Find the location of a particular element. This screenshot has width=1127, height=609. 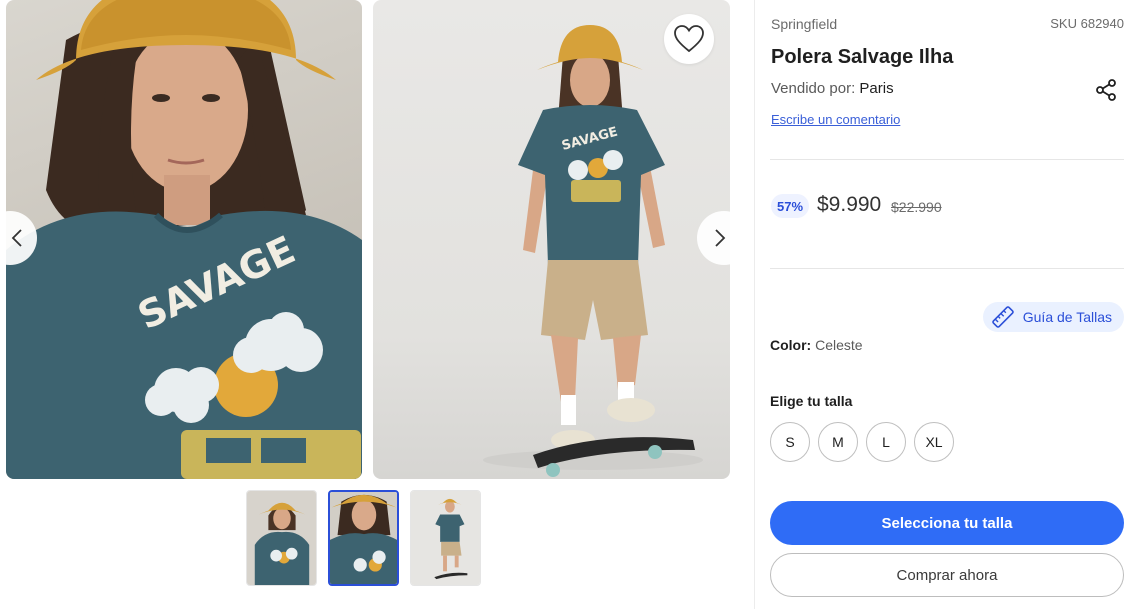

front-thumbnail-image is located at coordinates (281, 538).